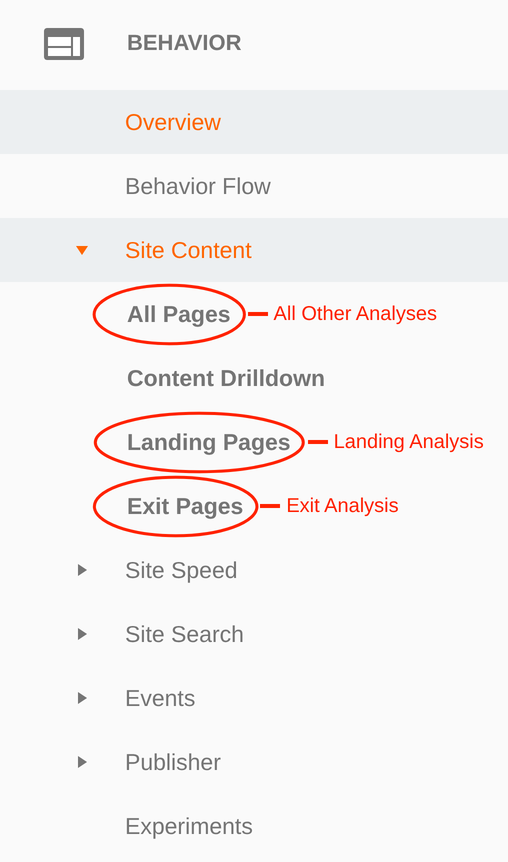 Image resolution: width=508 pixels, height=862 pixels. Describe the element at coordinates (254, 186) in the screenshot. I see `nav-item: Behavior Flow` at that location.